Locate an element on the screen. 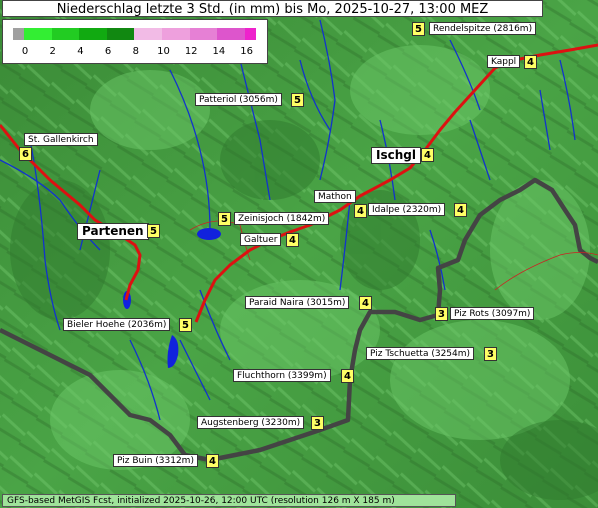 The width and height of the screenshot is (598, 508). legend-tick-label: 14 is located at coordinates (219, 51).